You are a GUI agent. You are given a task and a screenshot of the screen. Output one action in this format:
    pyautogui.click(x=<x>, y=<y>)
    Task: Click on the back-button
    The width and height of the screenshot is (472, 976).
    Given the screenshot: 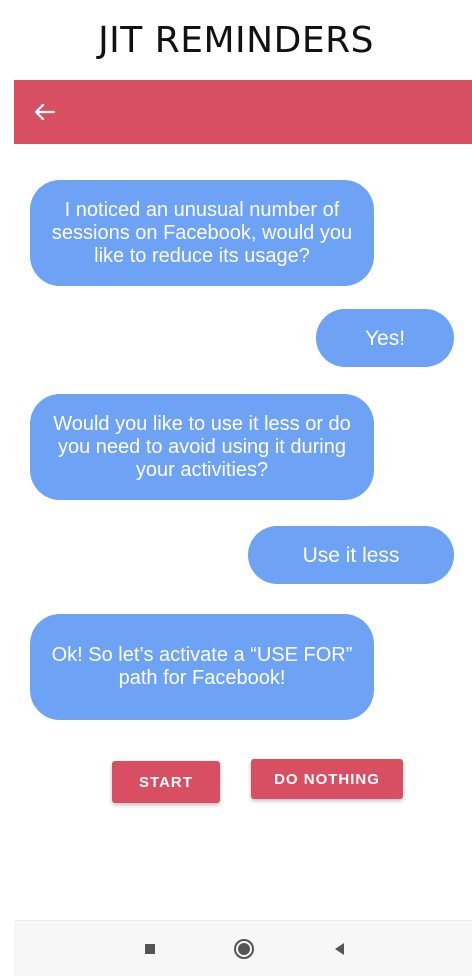 What is the action you would take?
    pyautogui.click(x=44, y=112)
    